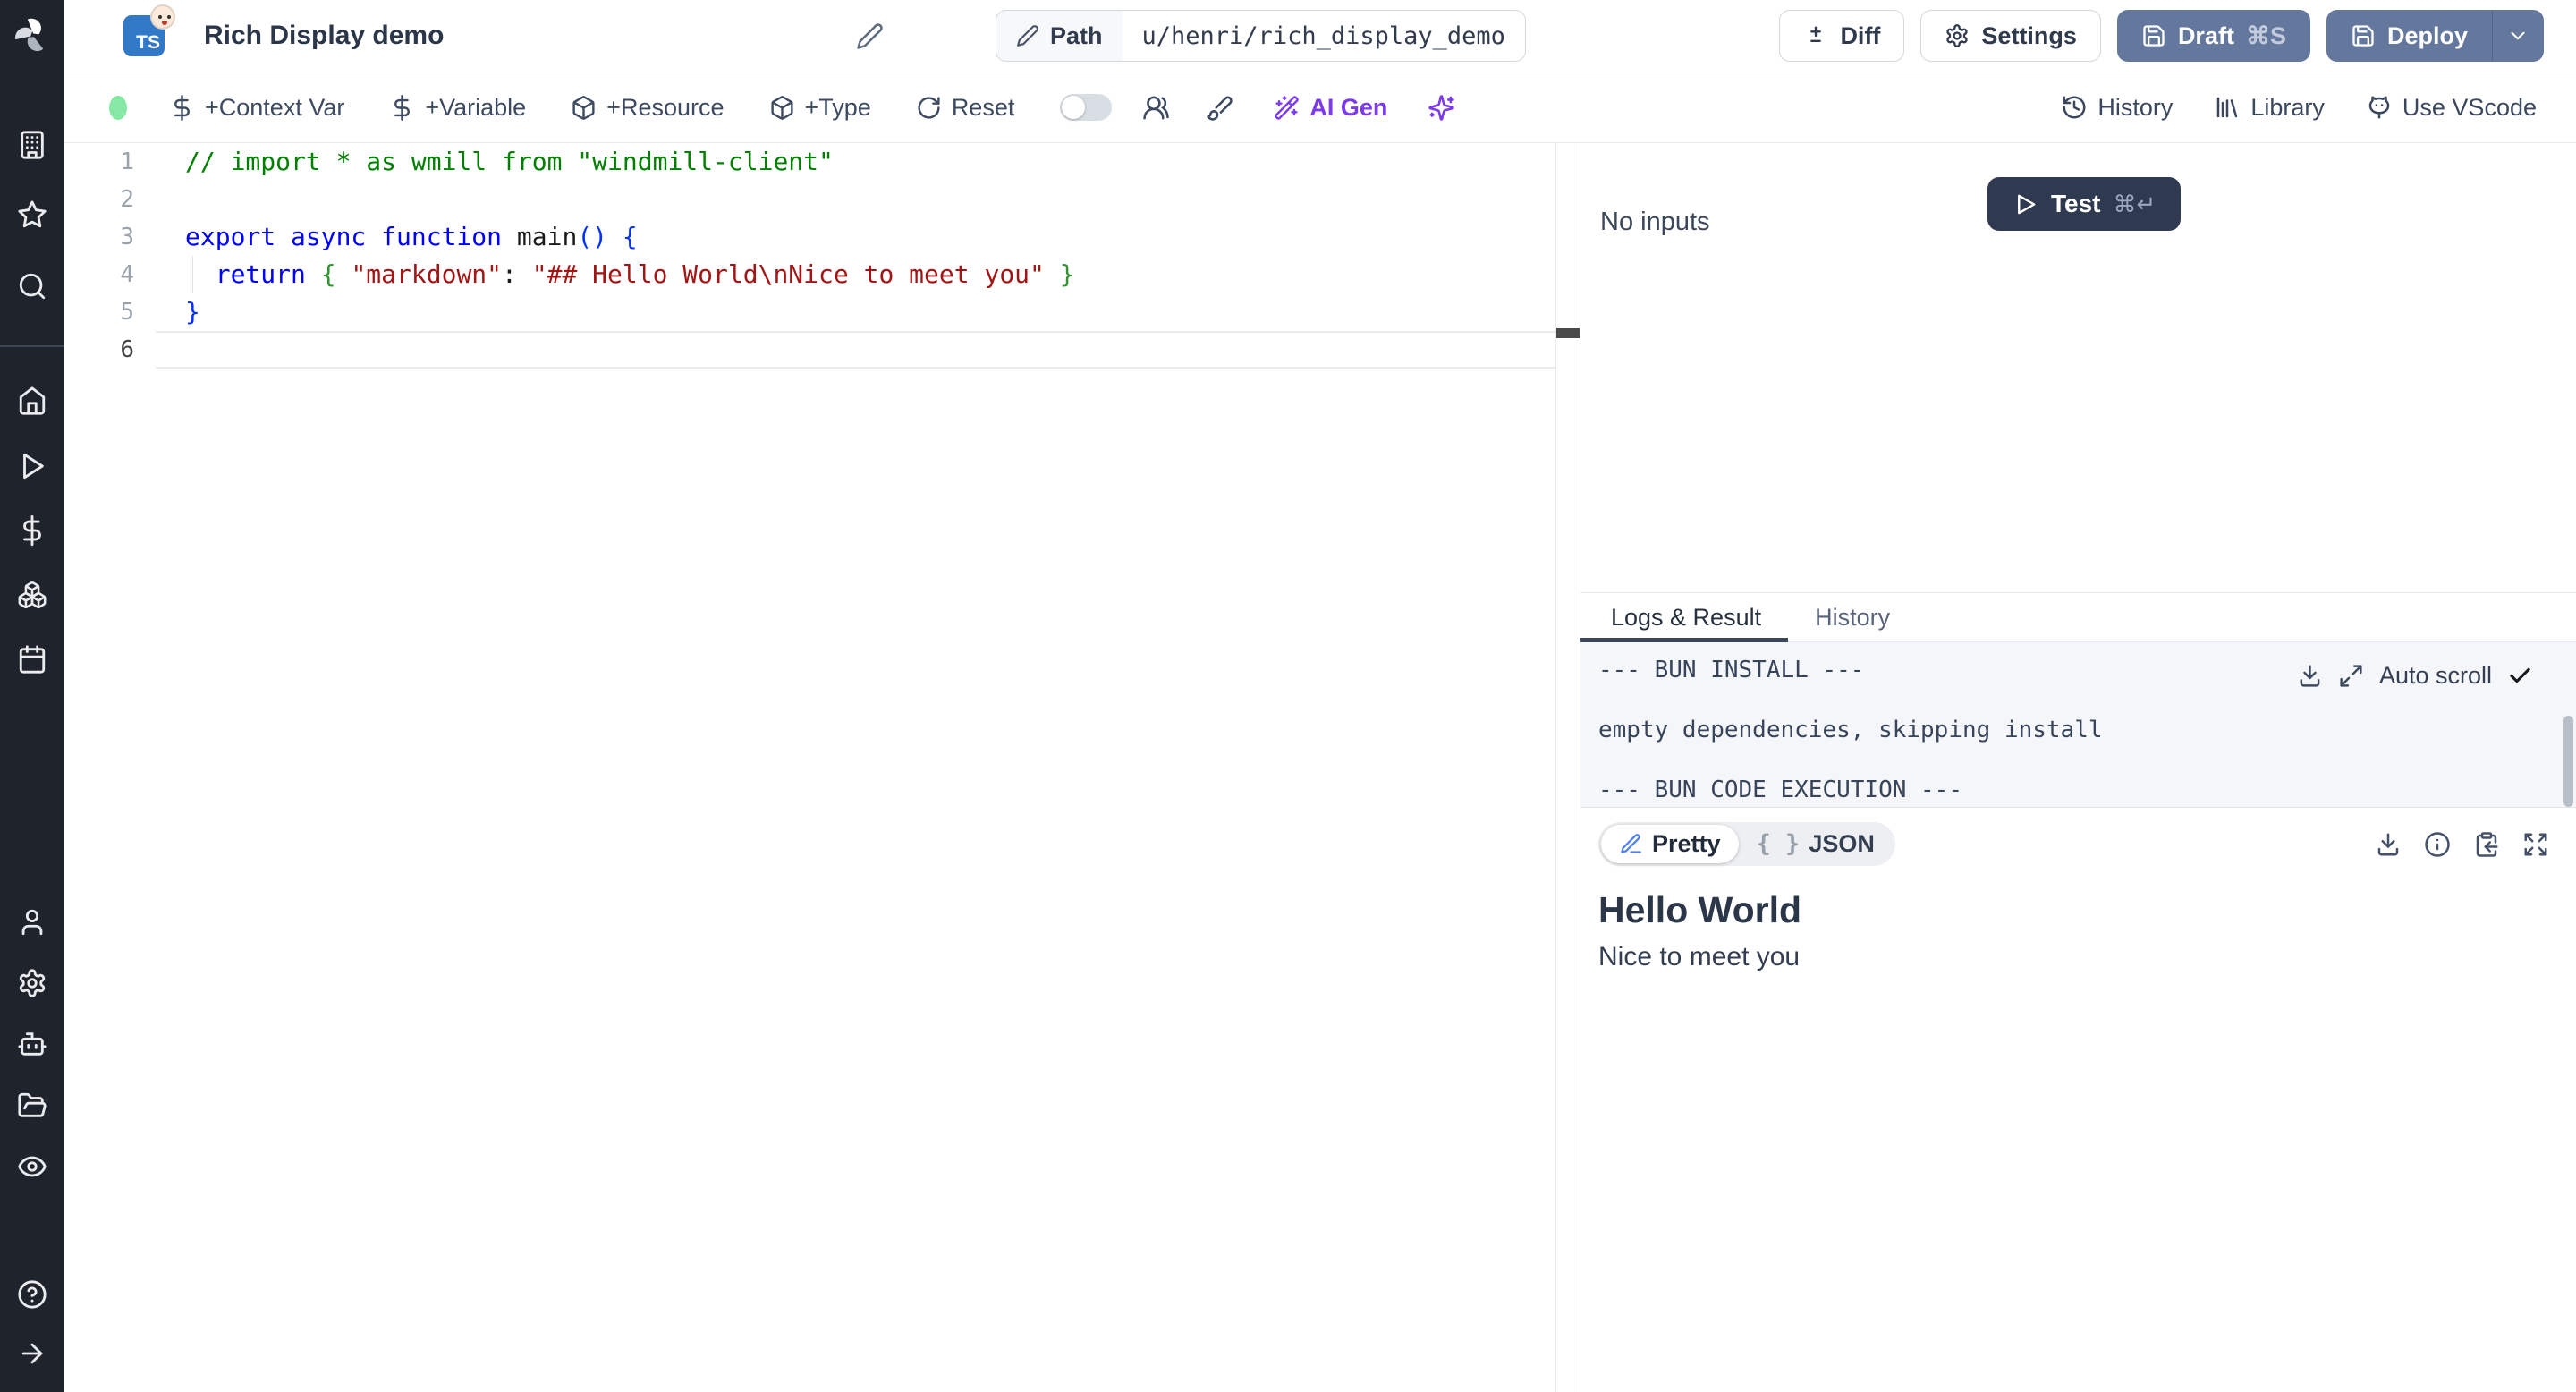  I want to click on expand-logs-icon, so click(2351, 676).